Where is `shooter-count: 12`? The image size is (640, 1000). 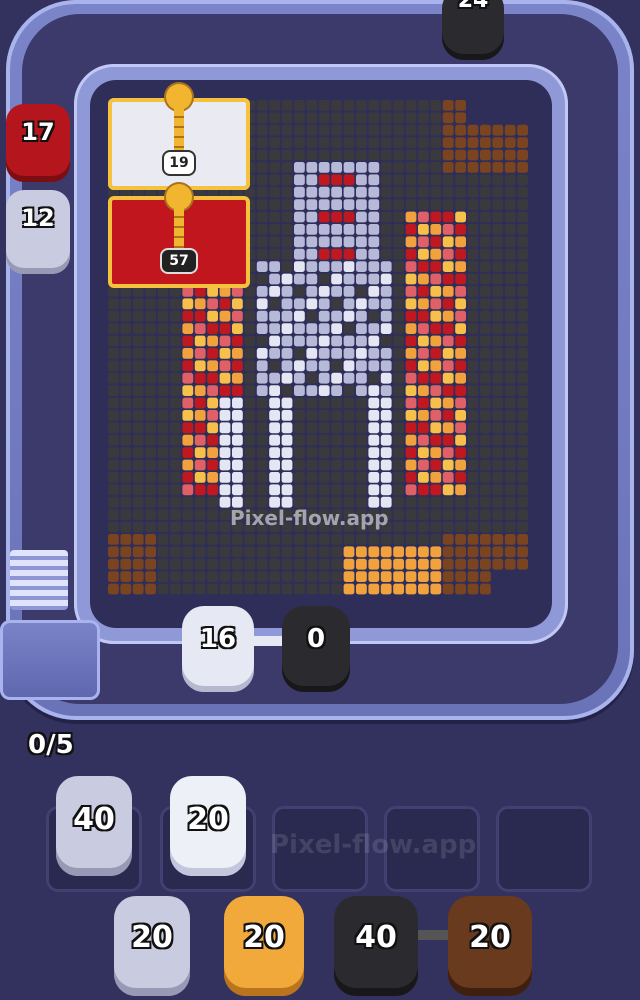
shooter-count: 12 is located at coordinates (38, 218).